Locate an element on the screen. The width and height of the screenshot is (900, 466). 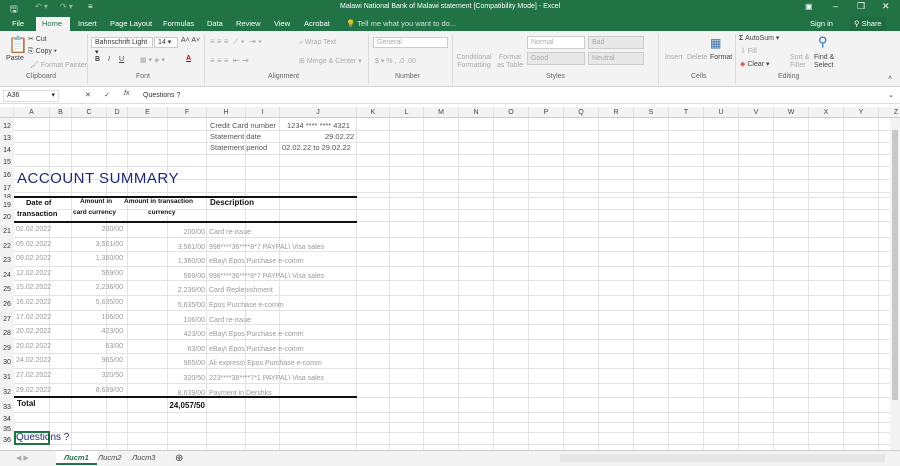
column-header-M: M is located at coordinates (441, 112).